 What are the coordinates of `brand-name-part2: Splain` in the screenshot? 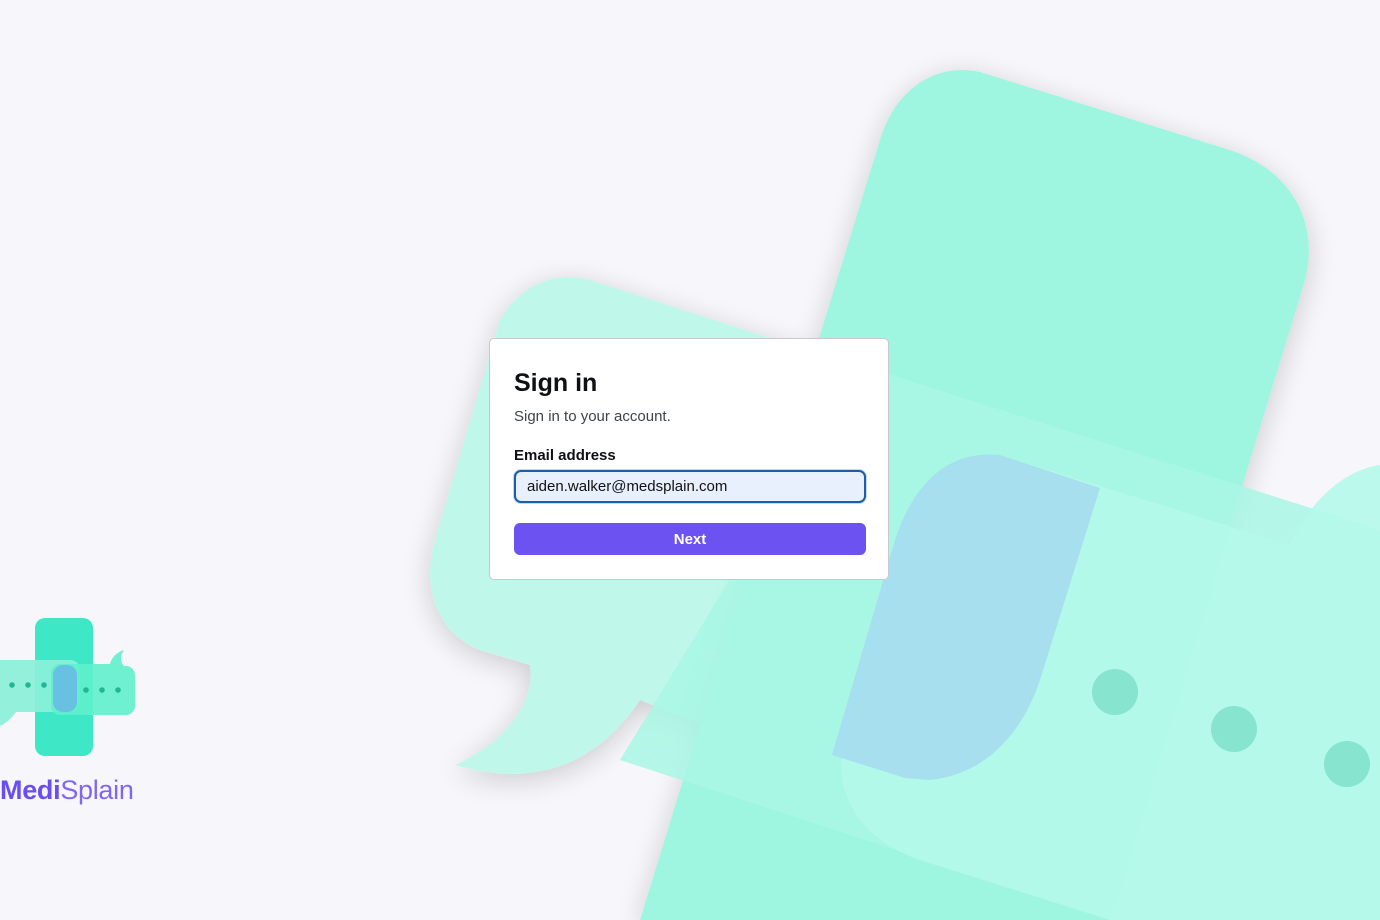 It's located at (97, 790).